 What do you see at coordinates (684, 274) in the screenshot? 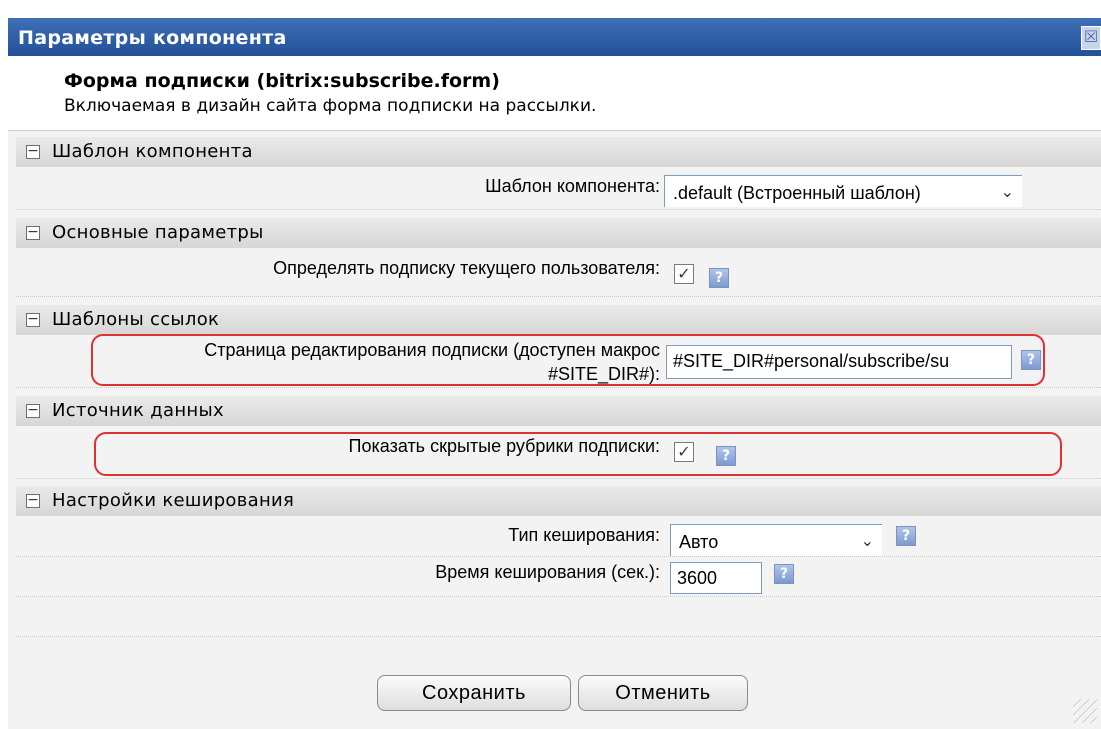
I see `current-user-checkbox: ✓` at bounding box center [684, 274].